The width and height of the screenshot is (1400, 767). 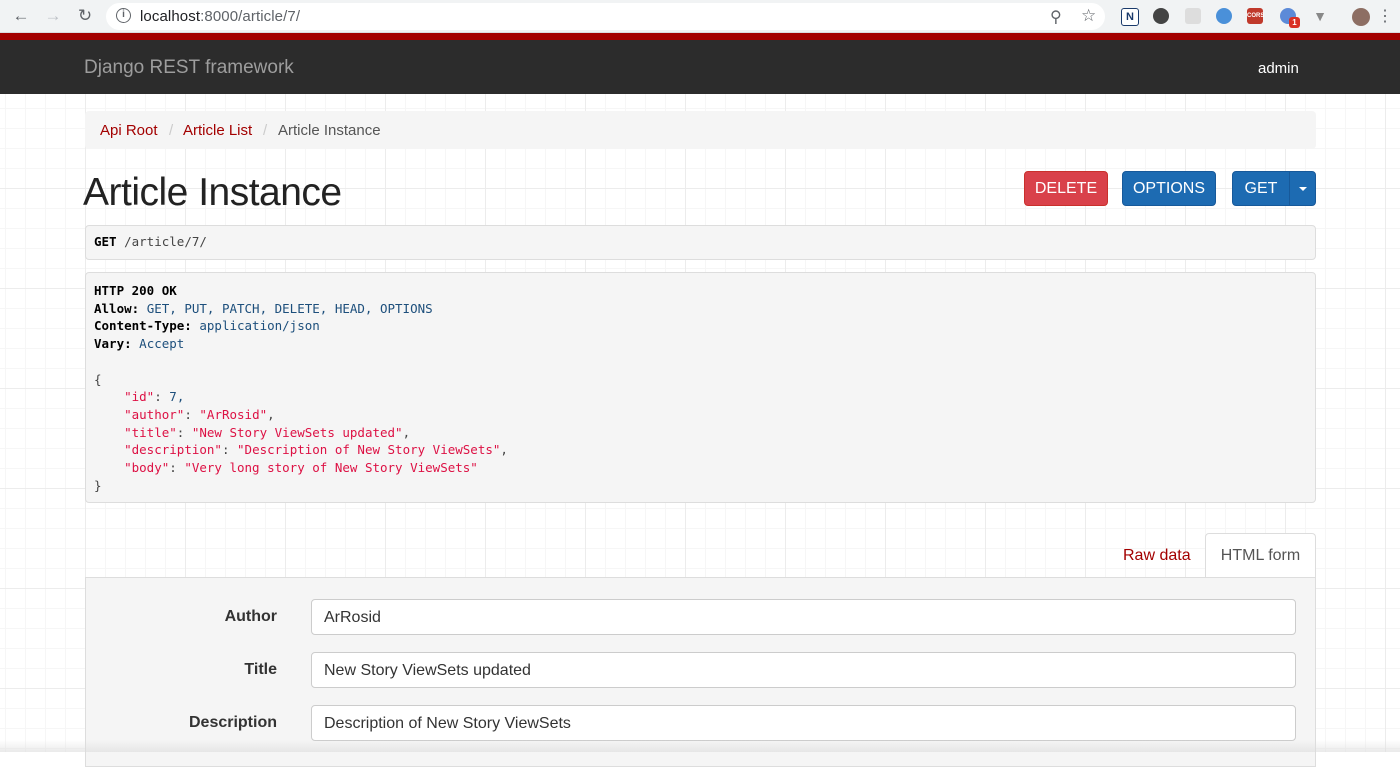 I want to click on tab-raw-data: Raw data, so click(x=1157, y=556).